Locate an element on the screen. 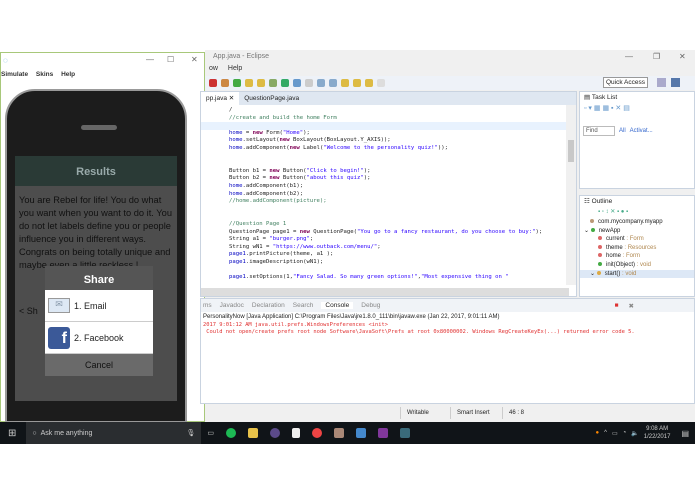 The height and width of the screenshot is (494, 695). outline-item: ⌄ start() : void is located at coordinates (637, 274).